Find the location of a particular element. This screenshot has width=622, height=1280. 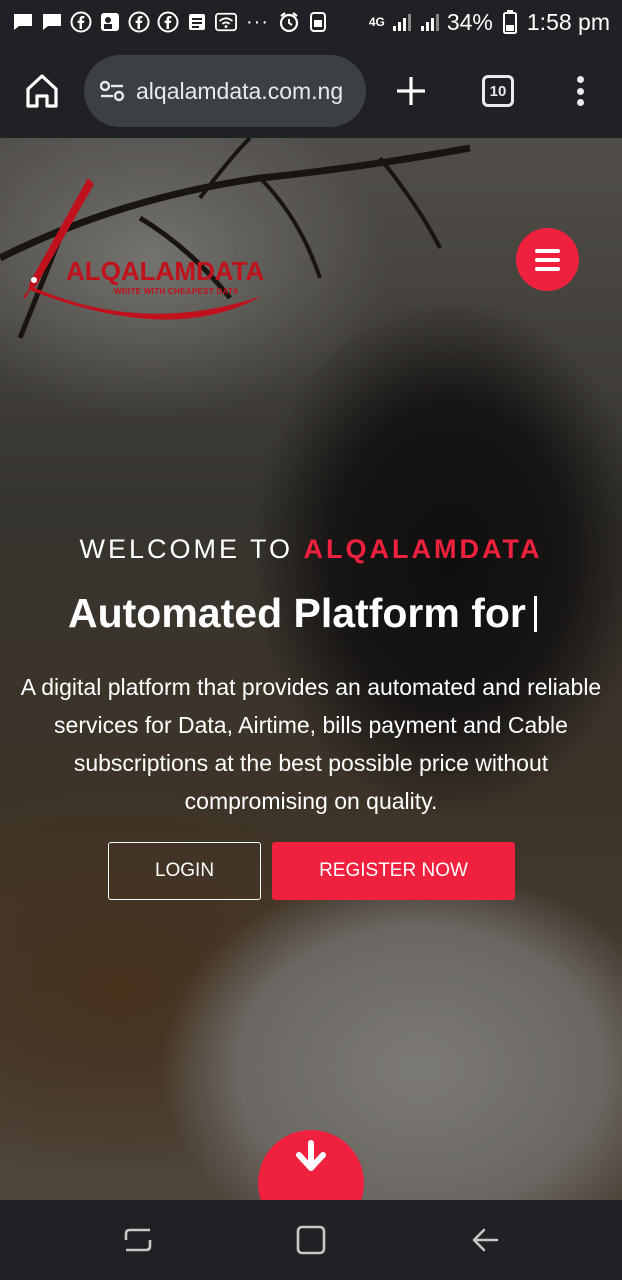

notification-icons: ··· is located at coordinates (170, 22).